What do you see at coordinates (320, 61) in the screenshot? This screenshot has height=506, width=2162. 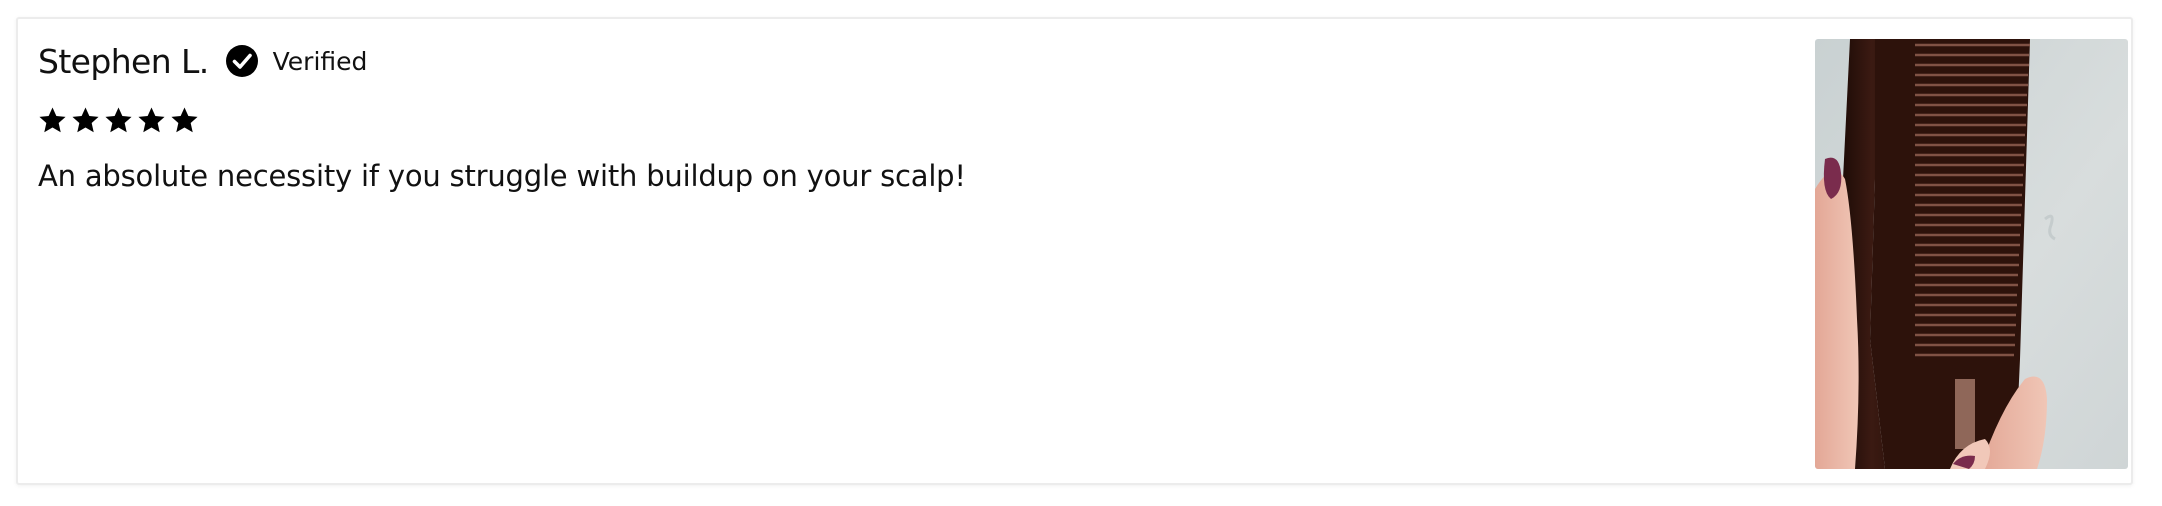 I see `verified-label: Verified` at bounding box center [320, 61].